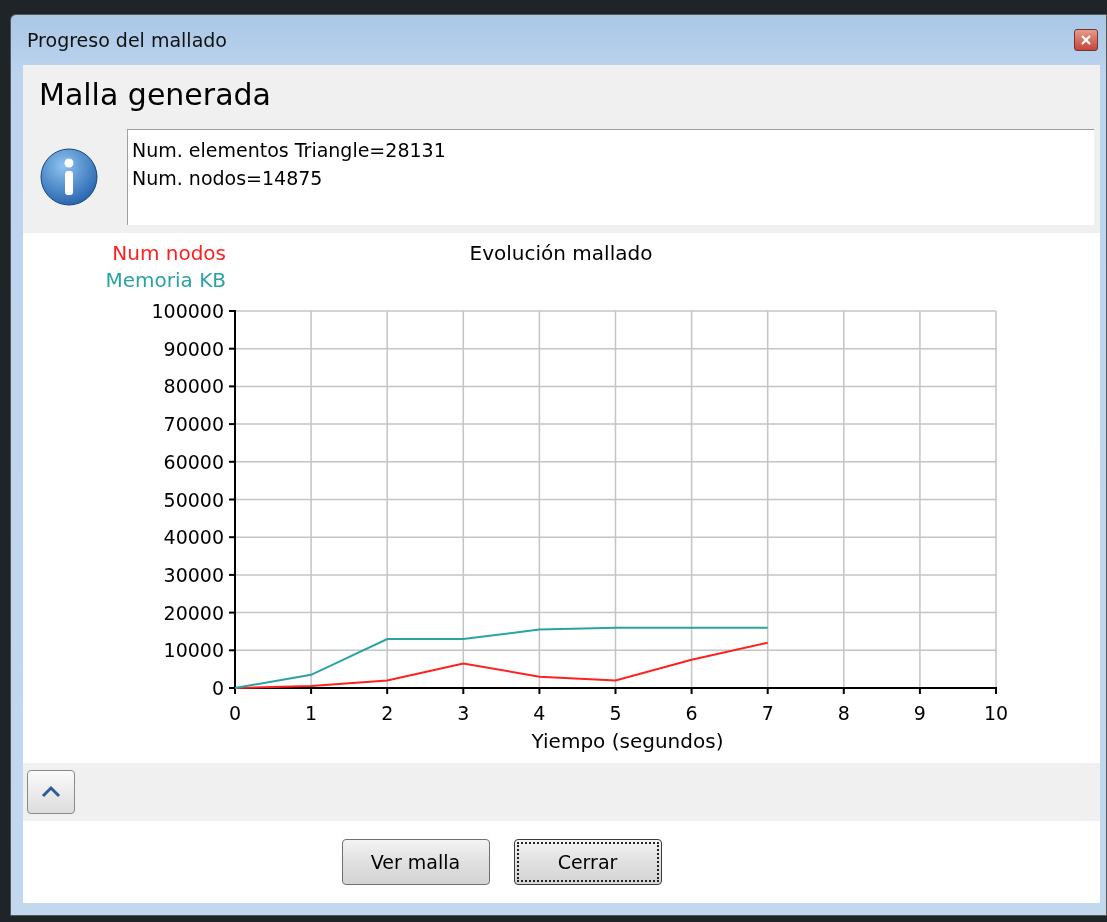 The width and height of the screenshot is (1107, 922). What do you see at coordinates (311, 713) in the screenshot?
I see `x-tick-label: 1` at bounding box center [311, 713].